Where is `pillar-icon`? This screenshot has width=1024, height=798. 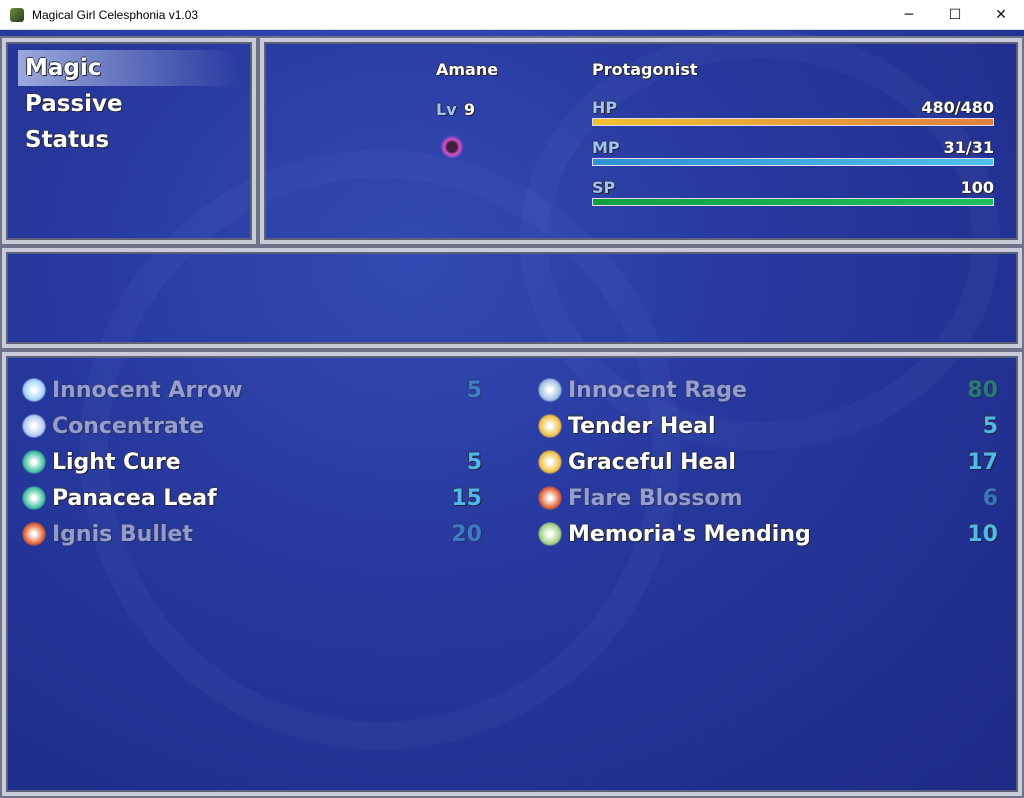
pillar-icon is located at coordinates (34, 426).